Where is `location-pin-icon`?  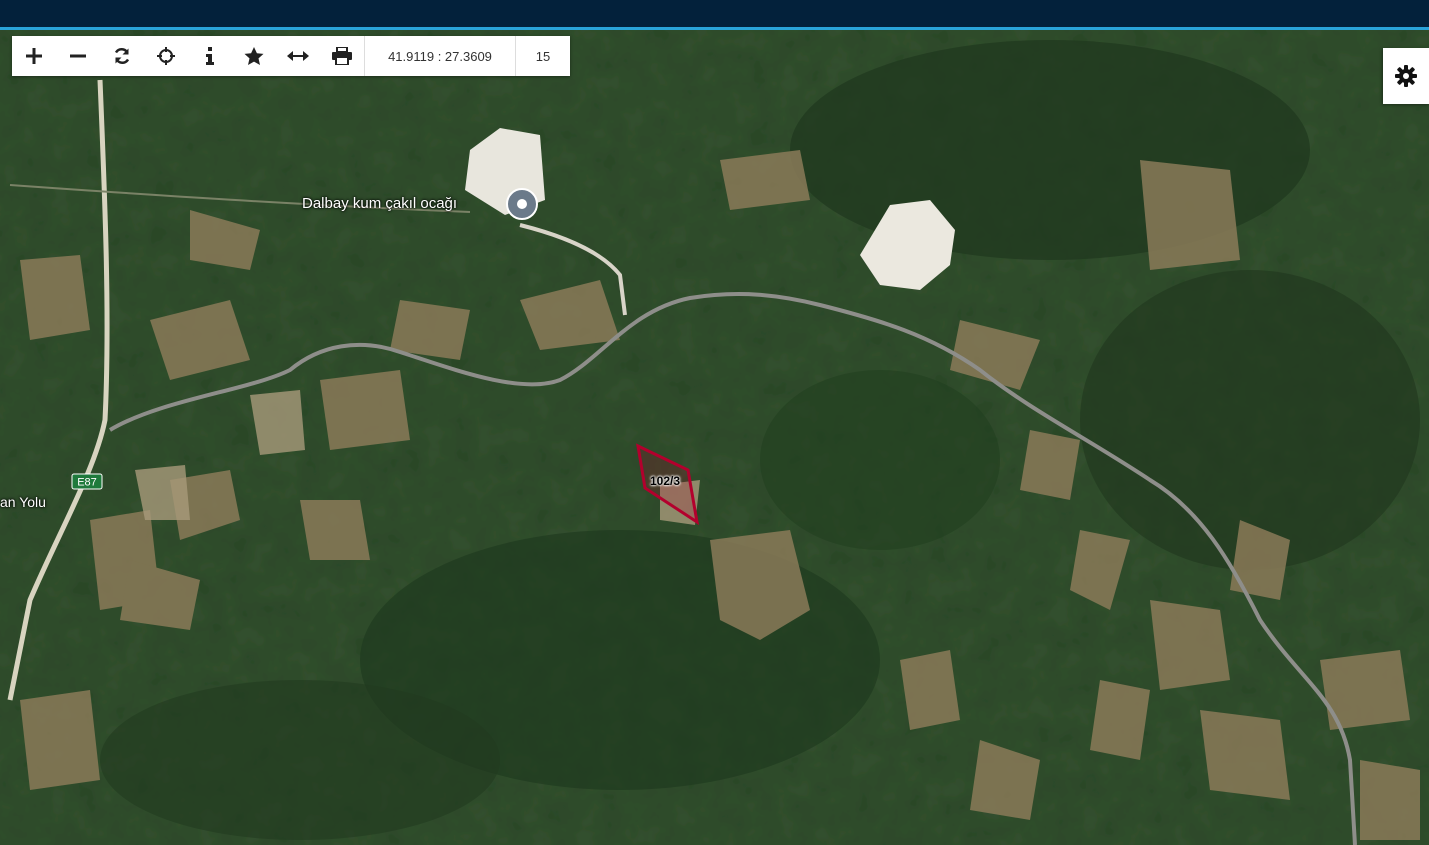
location-pin-icon is located at coordinates (522, 204).